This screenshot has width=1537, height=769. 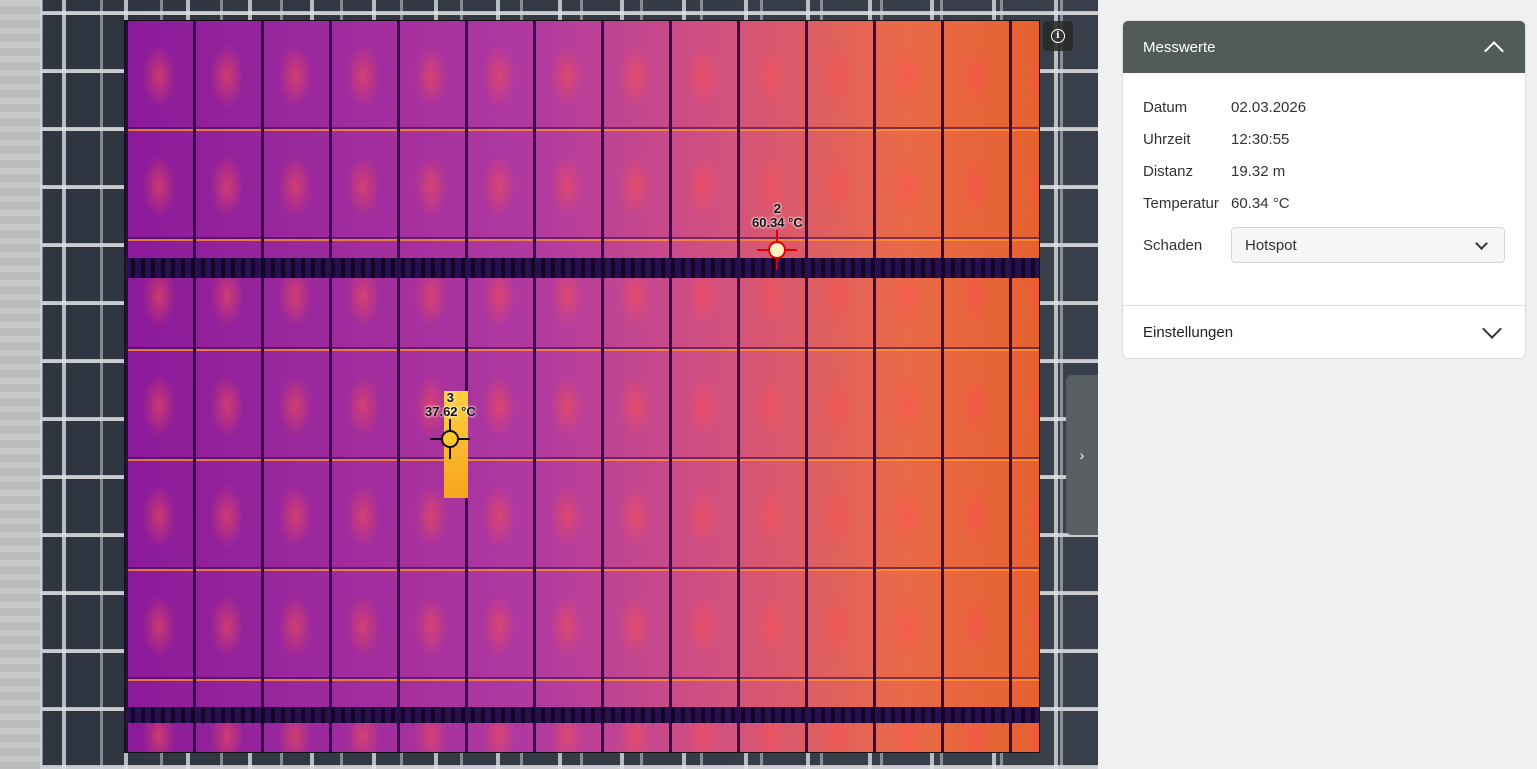 I want to click on field-value: 12:30:55, so click(x=1260, y=139).